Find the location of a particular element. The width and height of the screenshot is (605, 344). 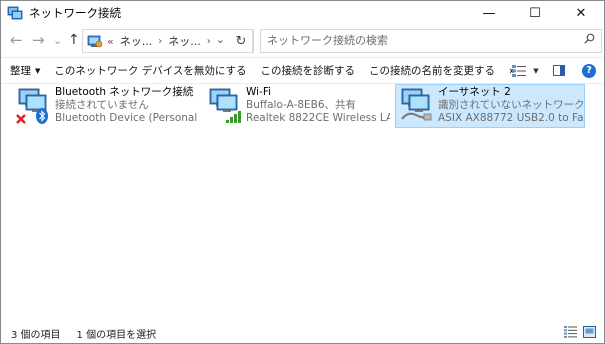

ethernet-cable-icon is located at coordinates (416, 116).